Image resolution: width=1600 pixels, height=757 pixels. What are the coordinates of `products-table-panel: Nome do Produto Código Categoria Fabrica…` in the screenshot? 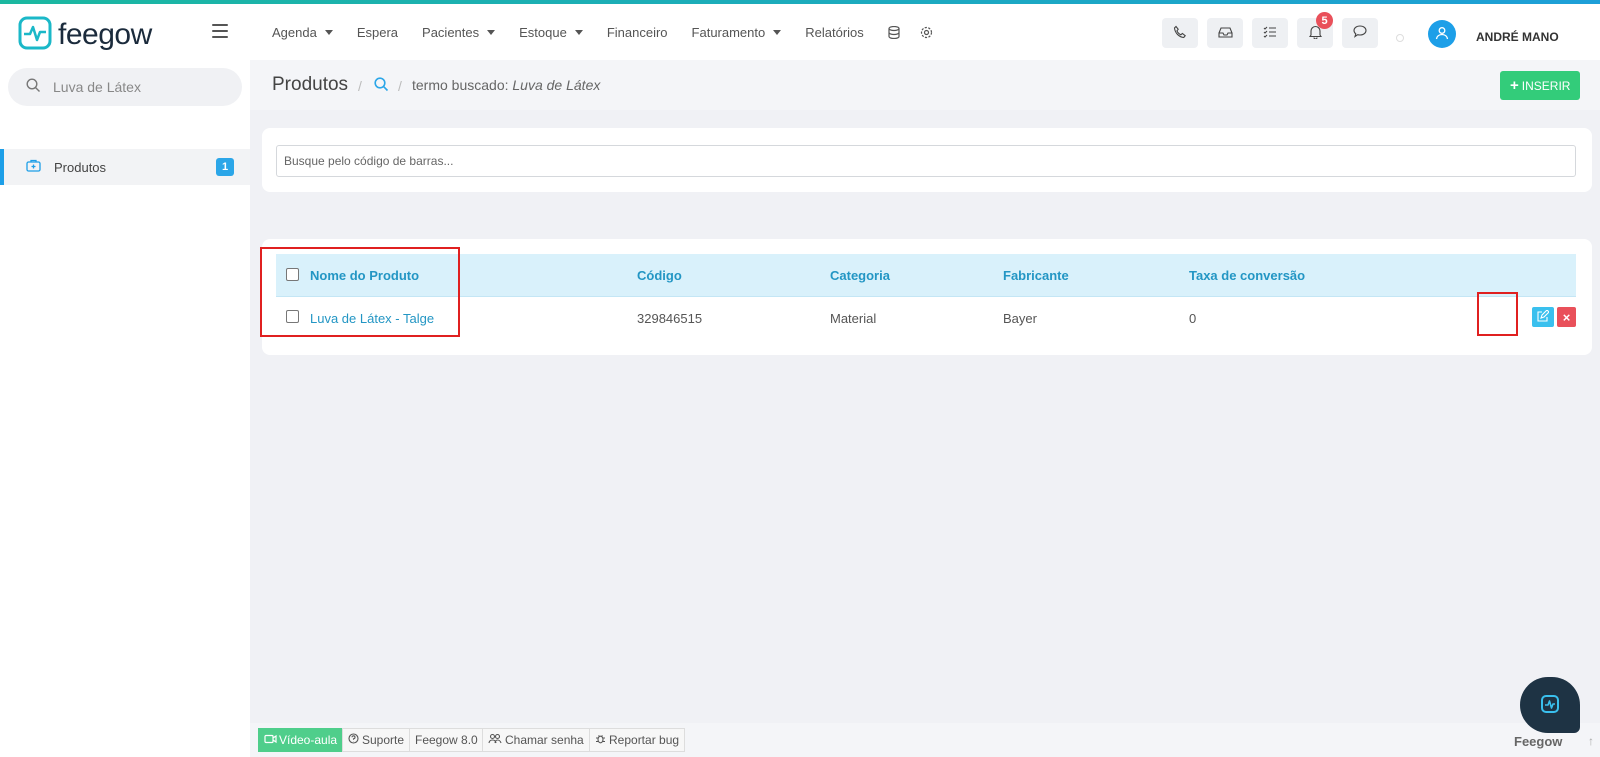 It's located at (926, 297).